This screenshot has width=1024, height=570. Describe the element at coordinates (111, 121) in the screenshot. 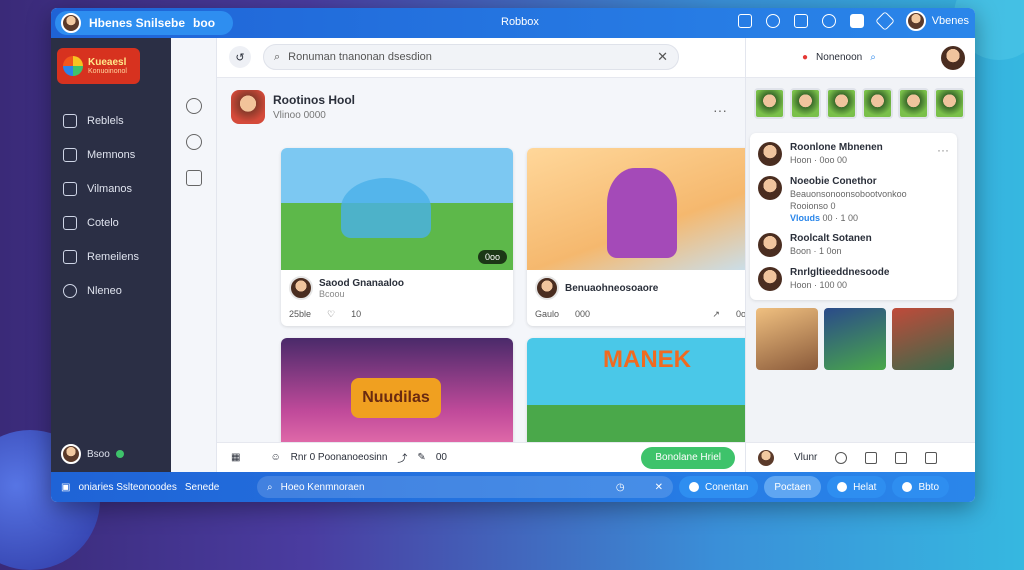

I see `sidebar-item-1: Reblels` at that location.